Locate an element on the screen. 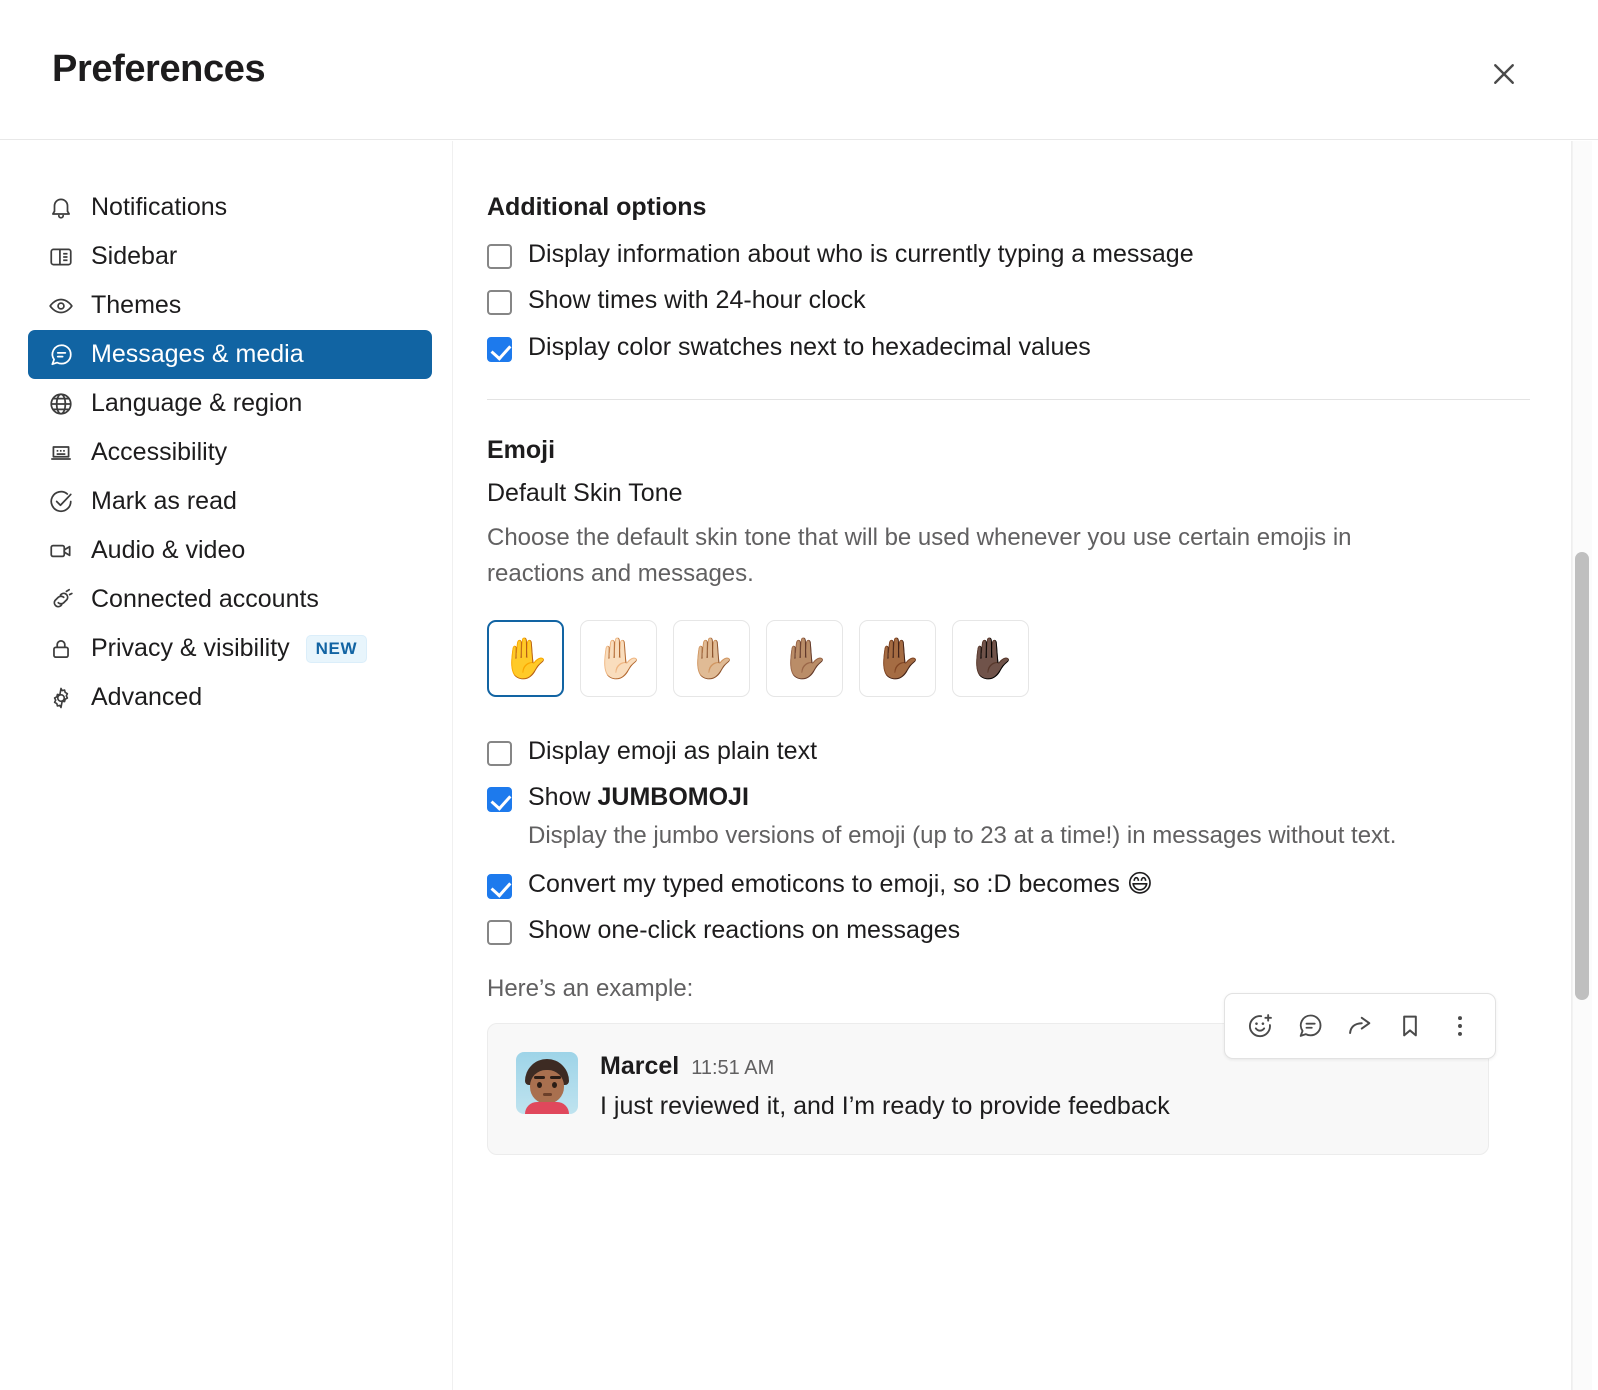 This screenshot has height=1390, width=1598. reply-in-thread-icon is located at coordinates (1310, 1026).